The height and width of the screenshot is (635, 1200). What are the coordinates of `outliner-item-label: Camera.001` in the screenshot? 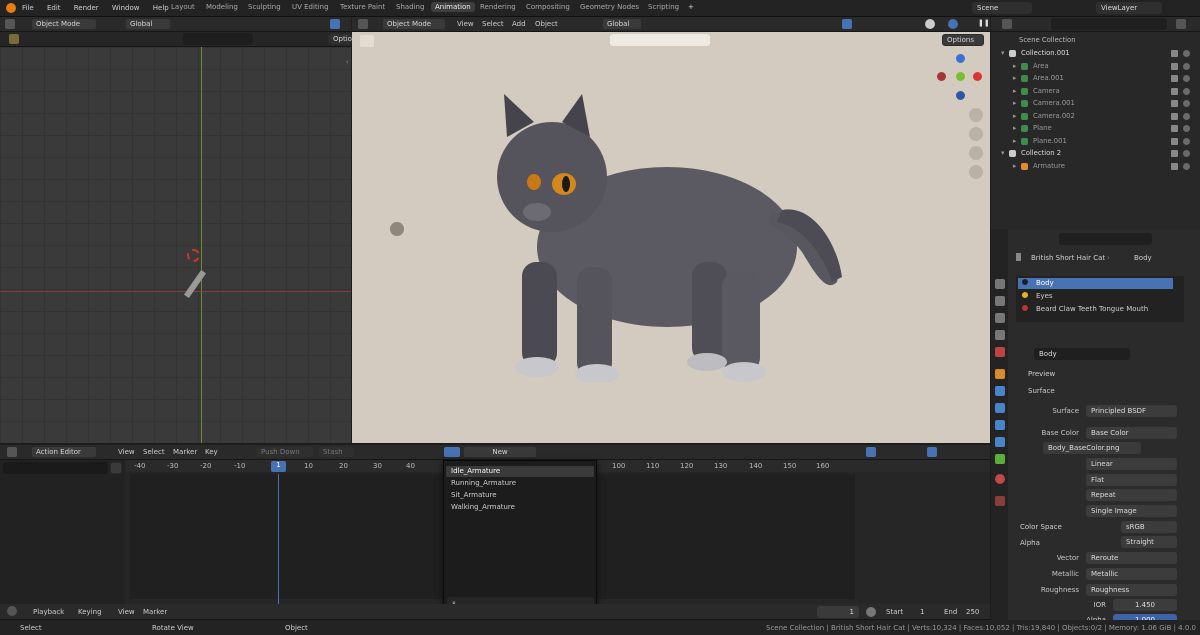 It's located at (1054, 103).